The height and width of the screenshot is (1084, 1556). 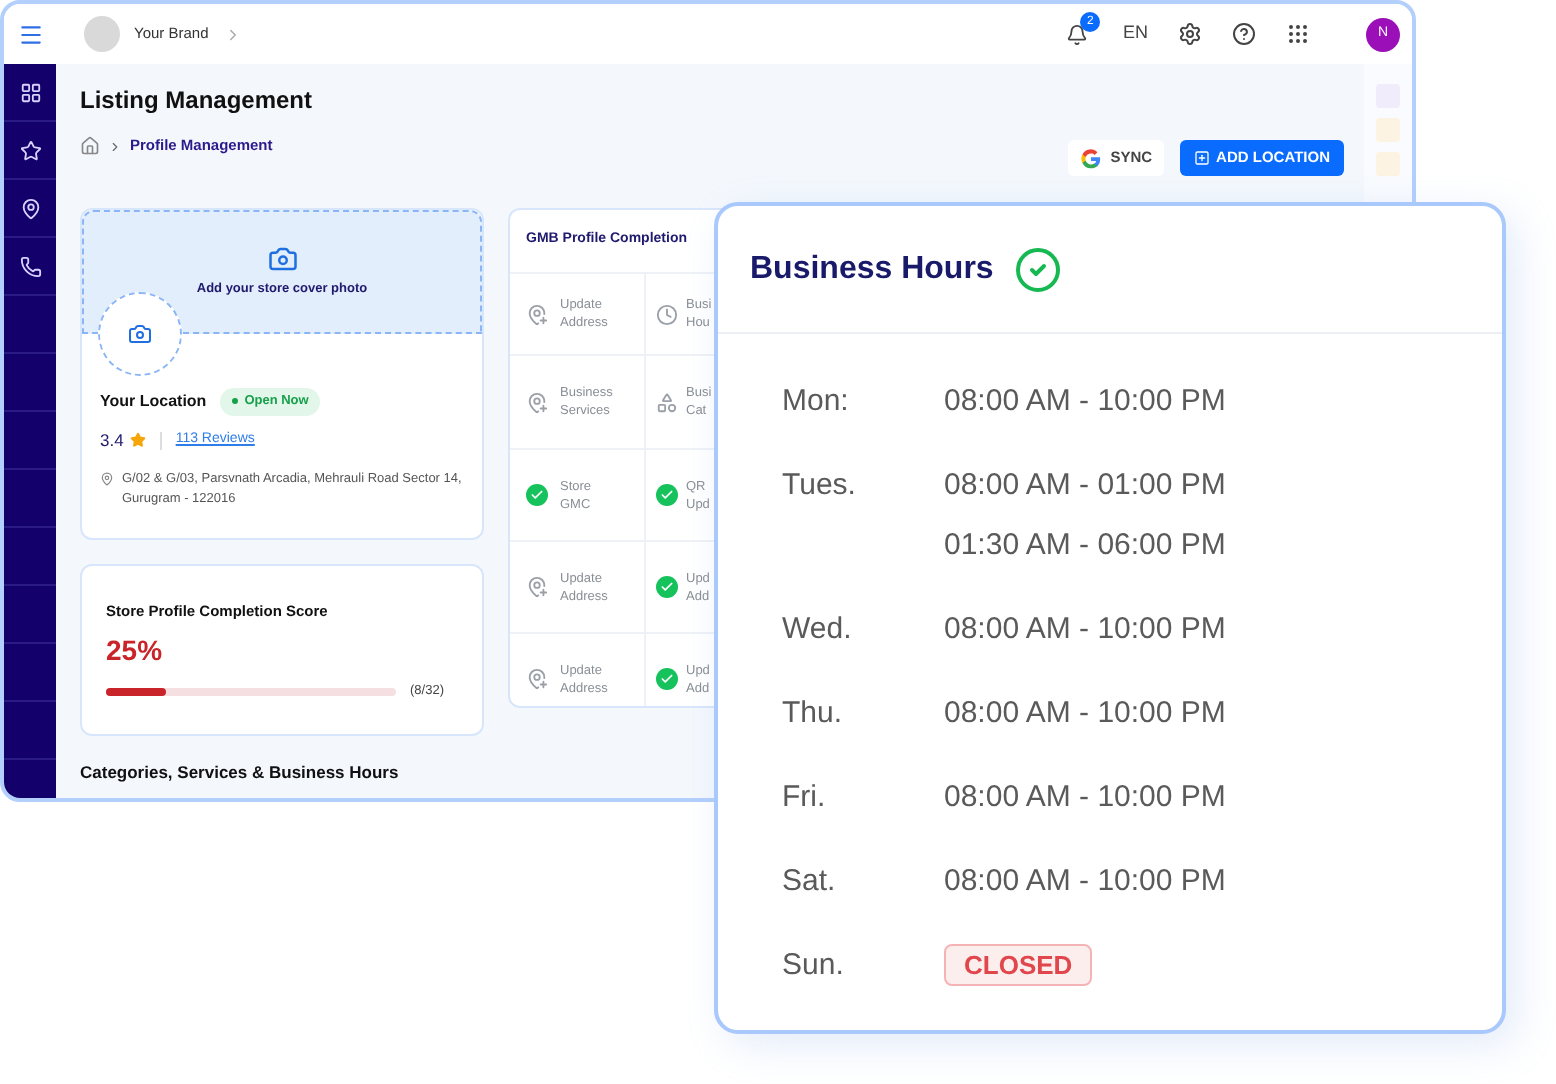 What do you see at coordinates (1085, 486) in the screenshot?
I see `hours-text: 08:00 AM - 01:00 PM` at bounding box center [1085, 486].